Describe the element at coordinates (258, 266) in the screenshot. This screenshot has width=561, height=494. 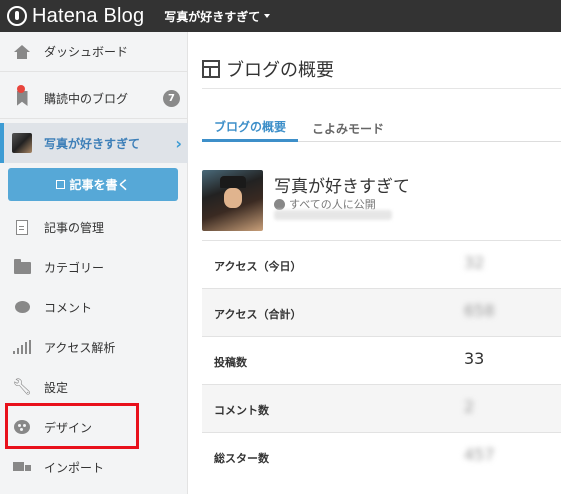
I see `stat-label: アクセス（今日）` at that location.